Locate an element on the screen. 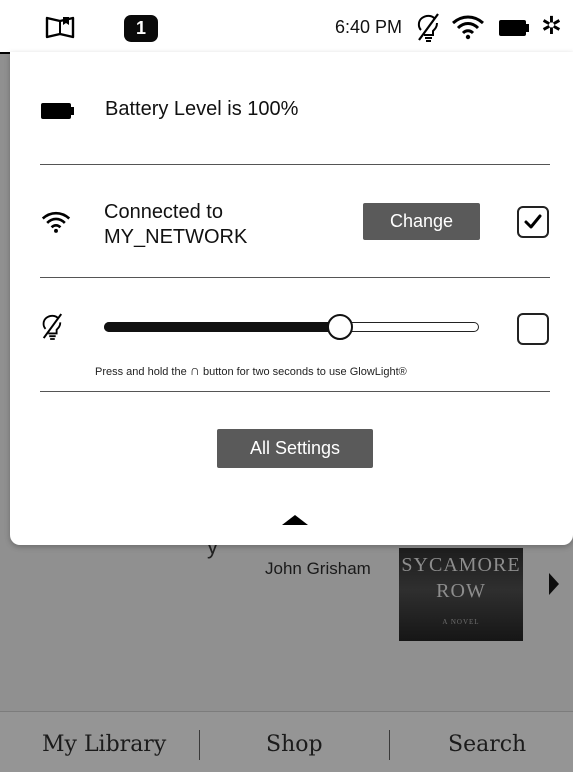  notification-badge: 1 is located at coordinates (141, 28).